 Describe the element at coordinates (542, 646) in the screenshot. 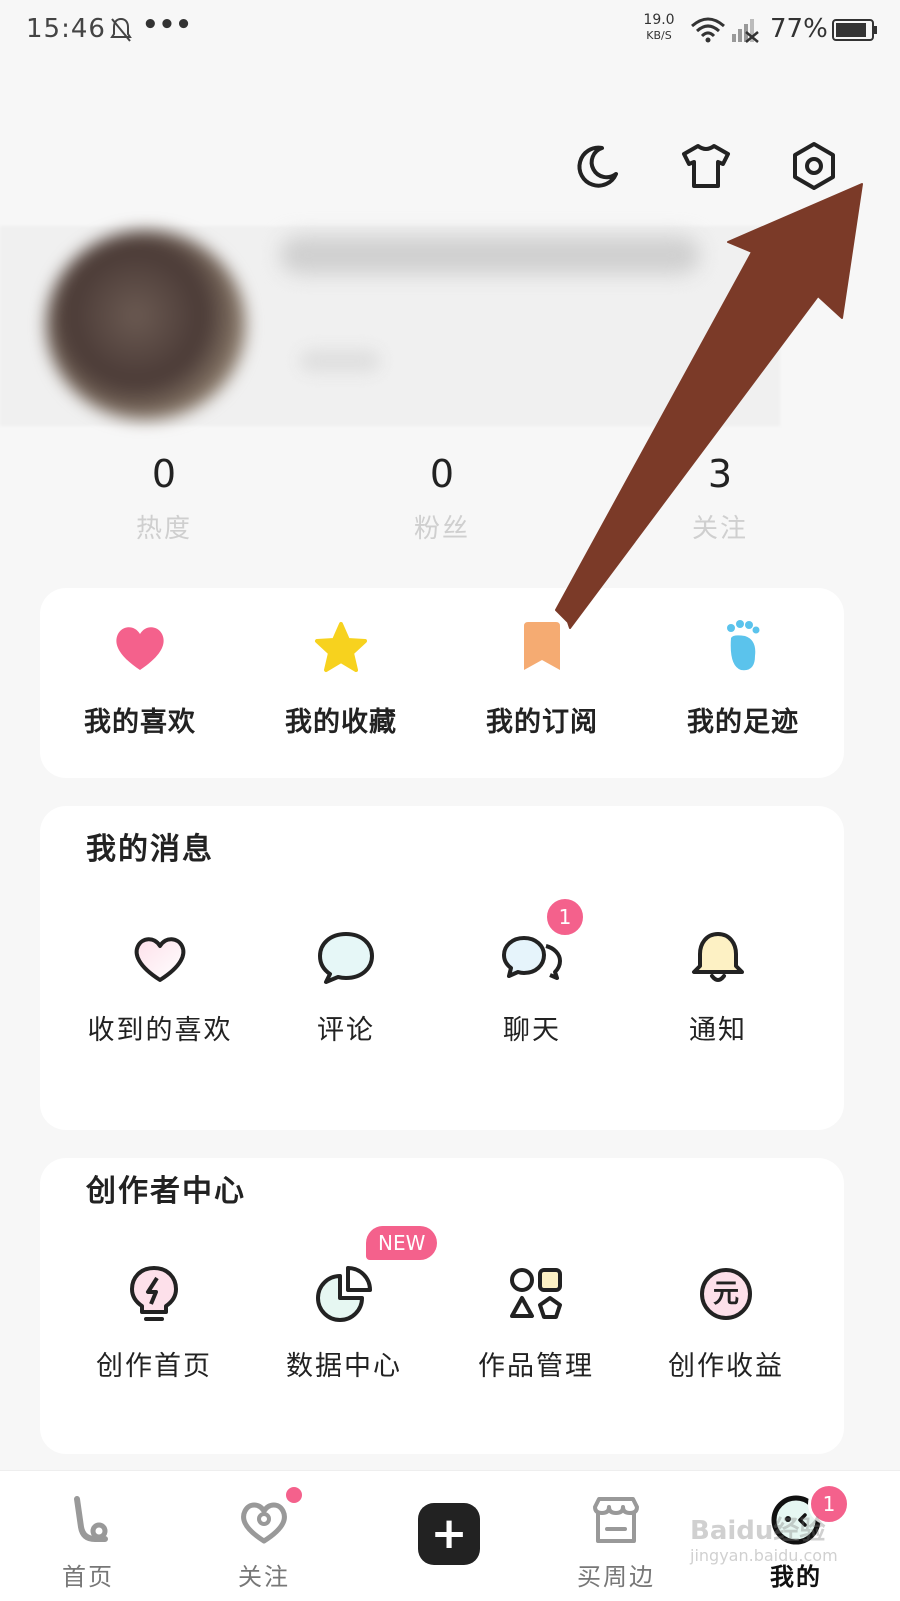

I see `bookmark-icon` at that location.